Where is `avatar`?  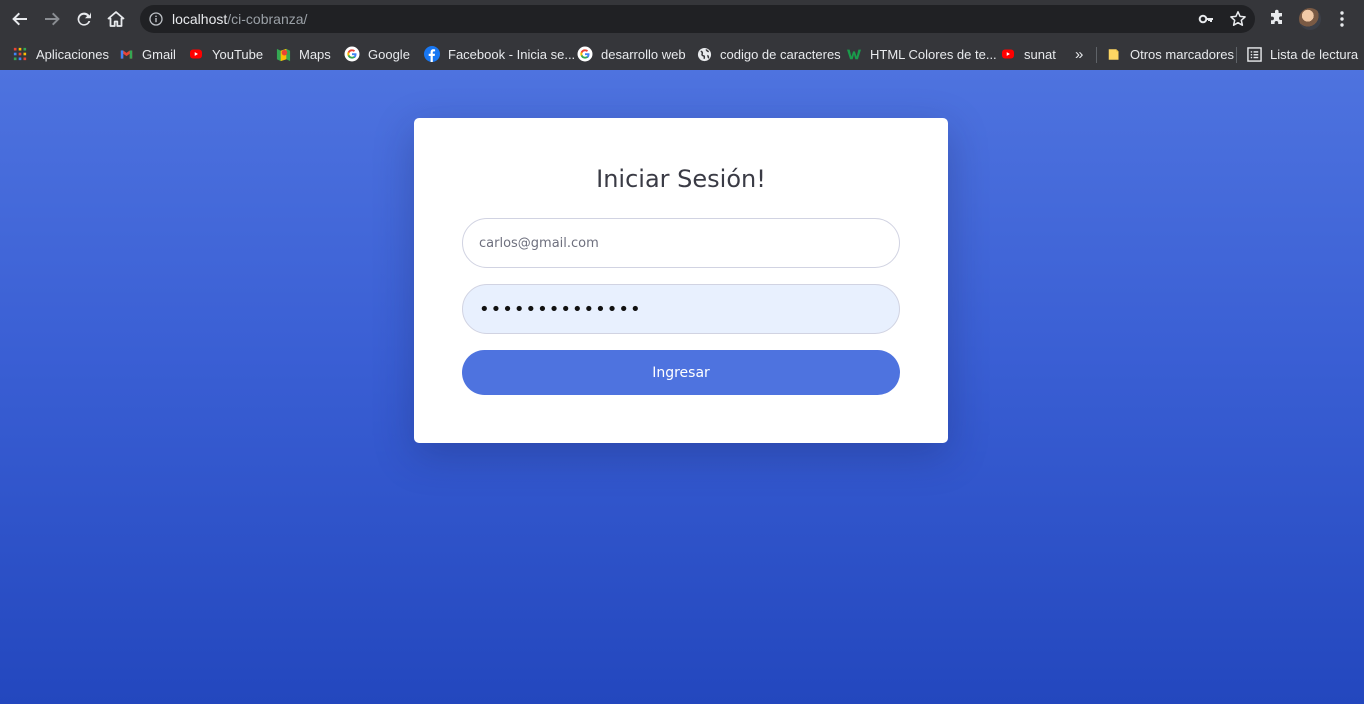
avatar is located at coordinates (1310, 19).